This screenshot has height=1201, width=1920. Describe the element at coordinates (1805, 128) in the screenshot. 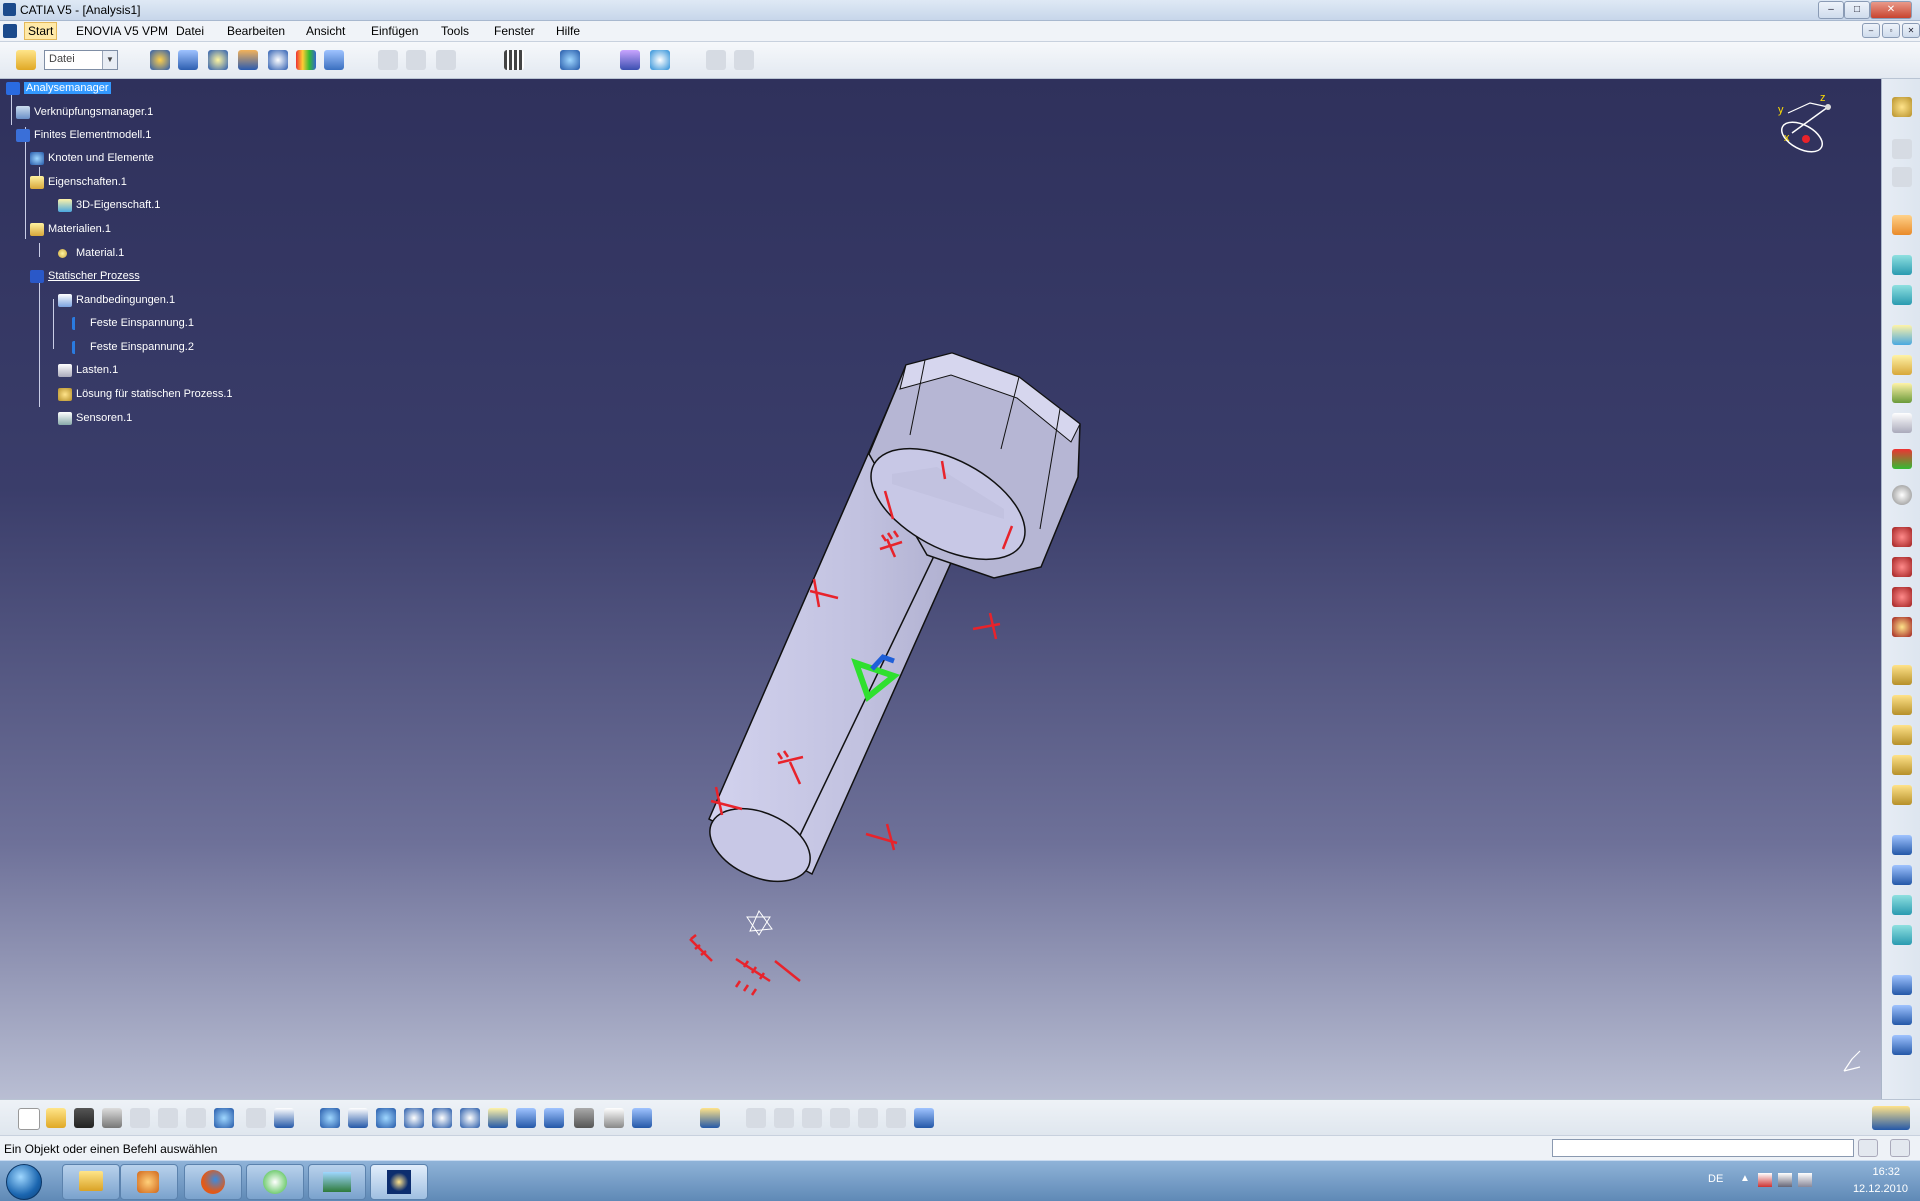

I see `compass-icon: y z x` at that location.